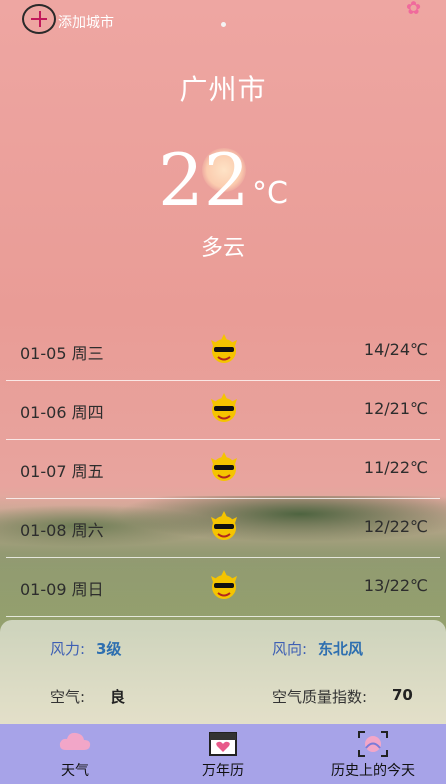 This screenshot has height=784, width=446. Describe the element at coordinates (416, 9) in the screenshot. I see `flower-icon: ✿` at that location.